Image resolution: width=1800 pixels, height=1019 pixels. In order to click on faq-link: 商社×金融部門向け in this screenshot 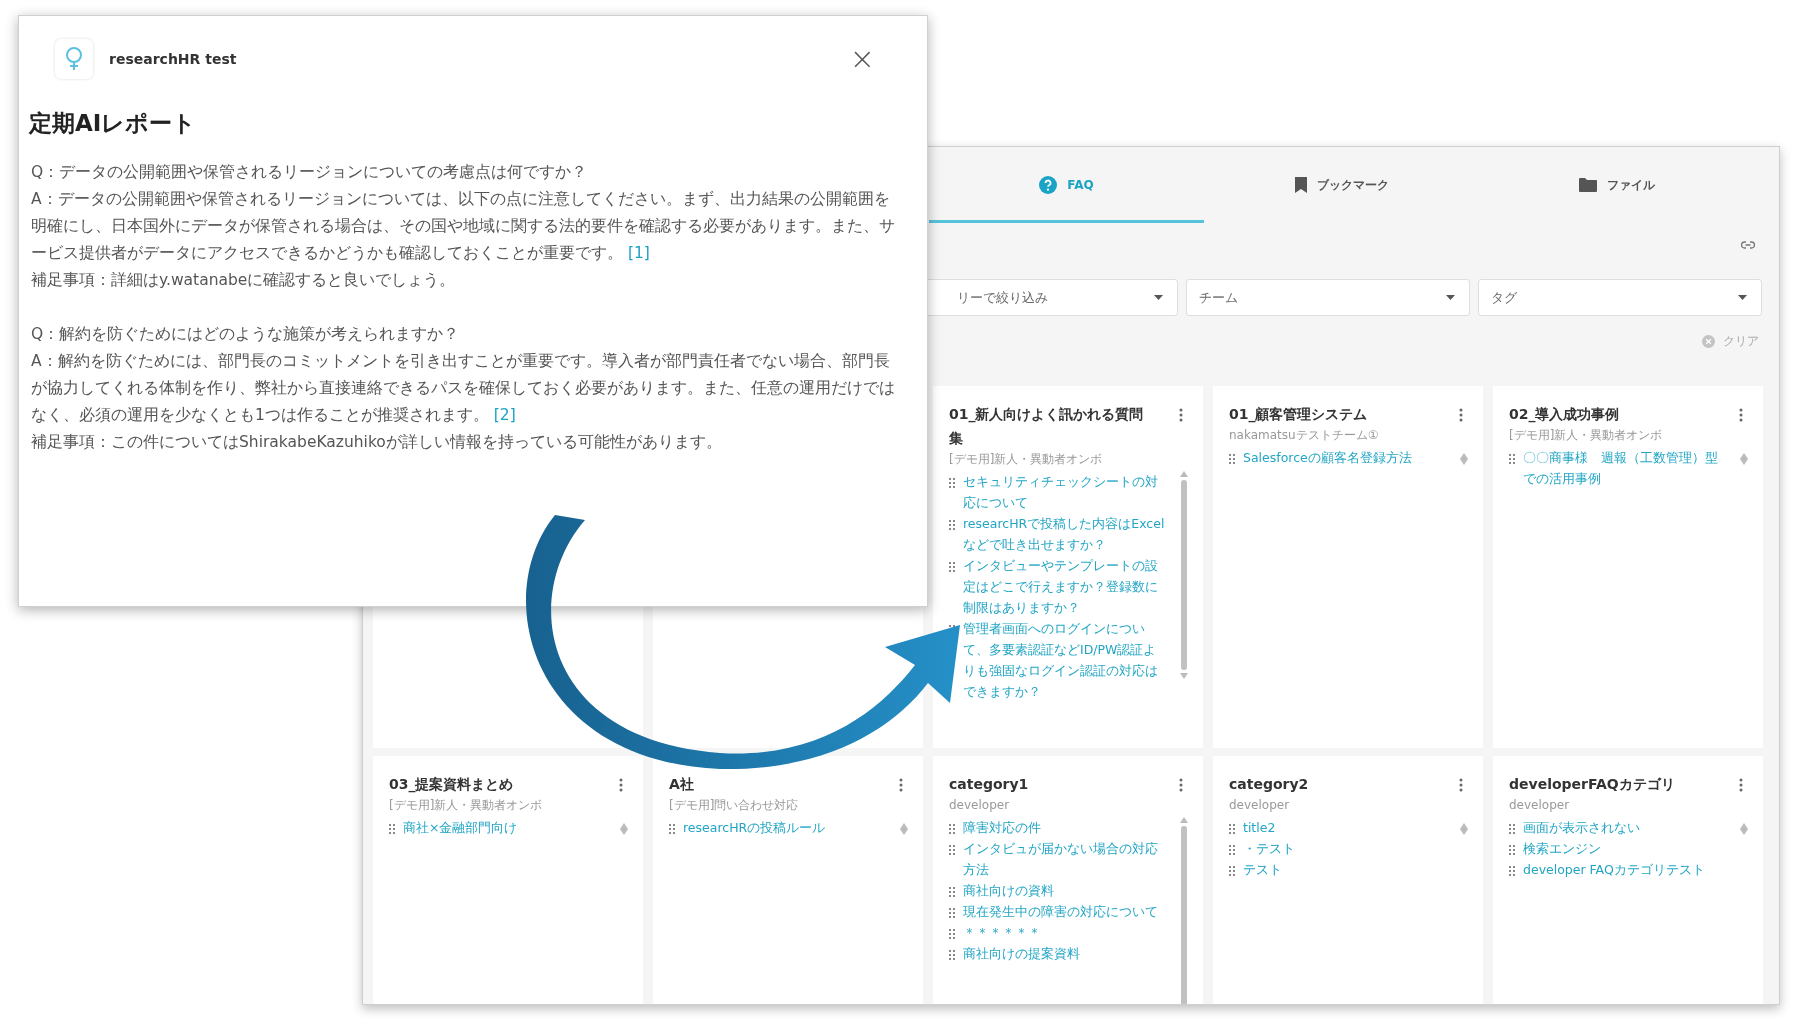, I will do `click(460, 827)`.